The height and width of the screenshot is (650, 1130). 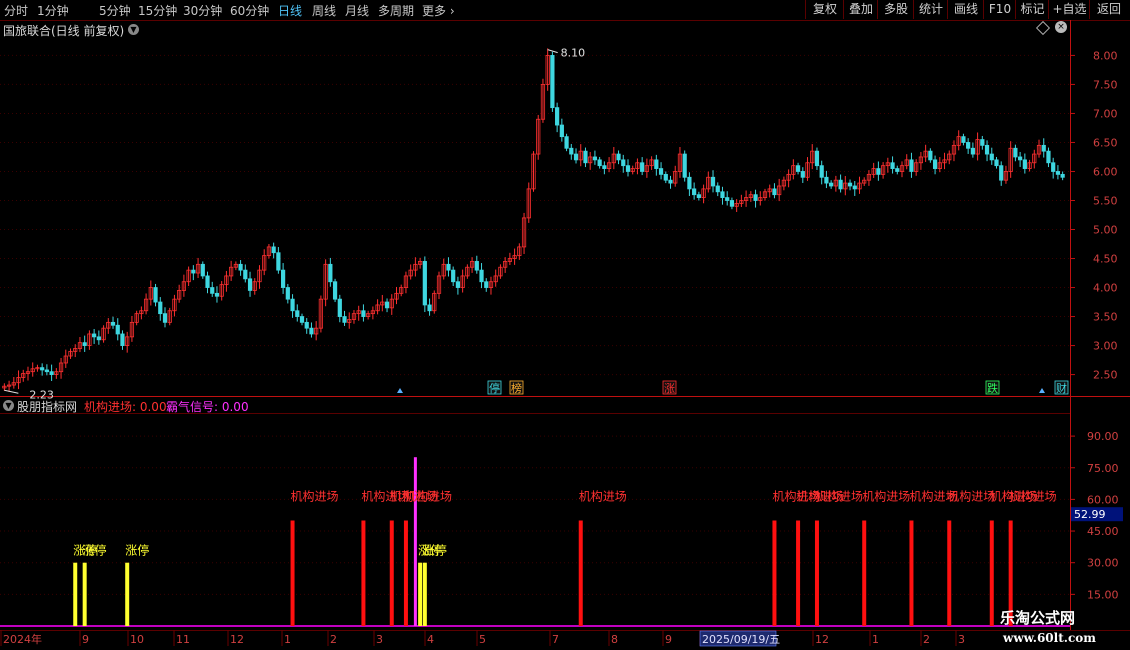 I want to click on indicator-tick-label: 90.00, so click(x=1103, y=436).